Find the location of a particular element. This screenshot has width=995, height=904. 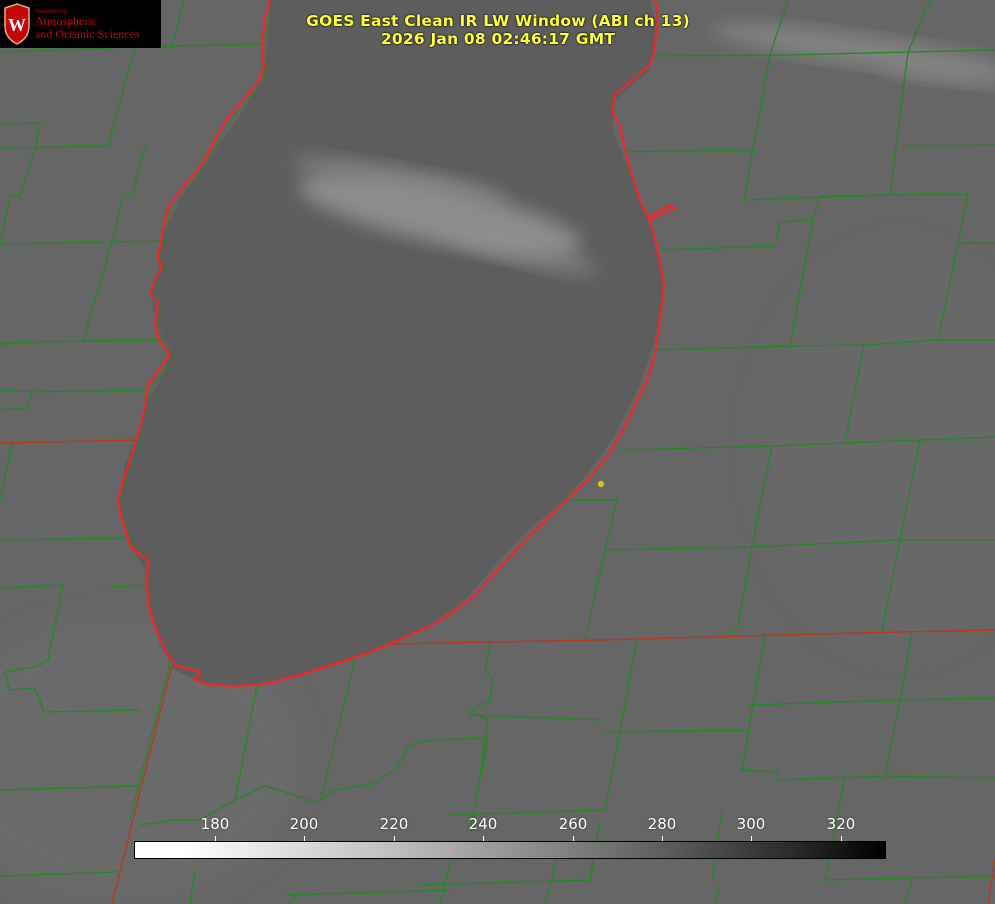

colorbar-tick-label: 220 is located at coordinates (394, 824).